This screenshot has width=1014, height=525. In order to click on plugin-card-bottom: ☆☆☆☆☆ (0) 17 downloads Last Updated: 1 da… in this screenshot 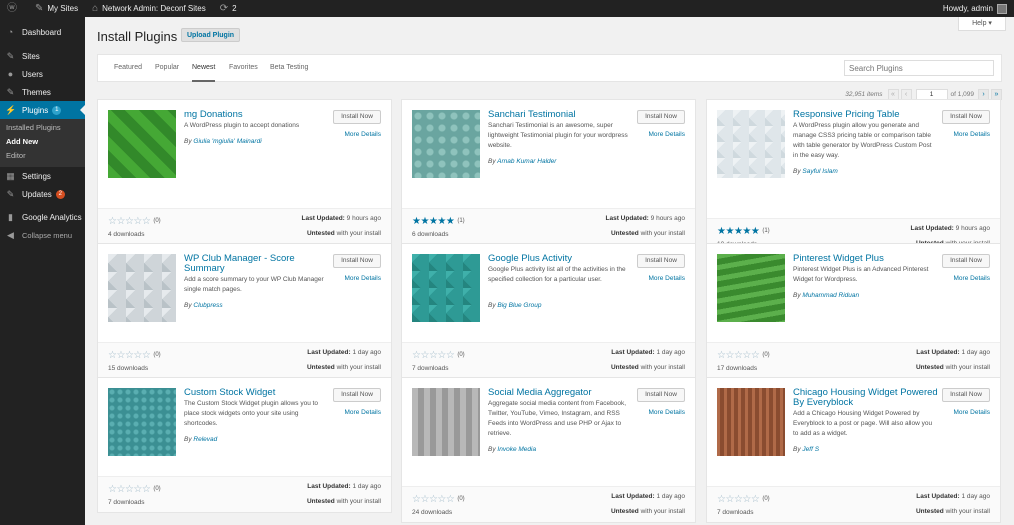, I will do `click(853, 360)`.